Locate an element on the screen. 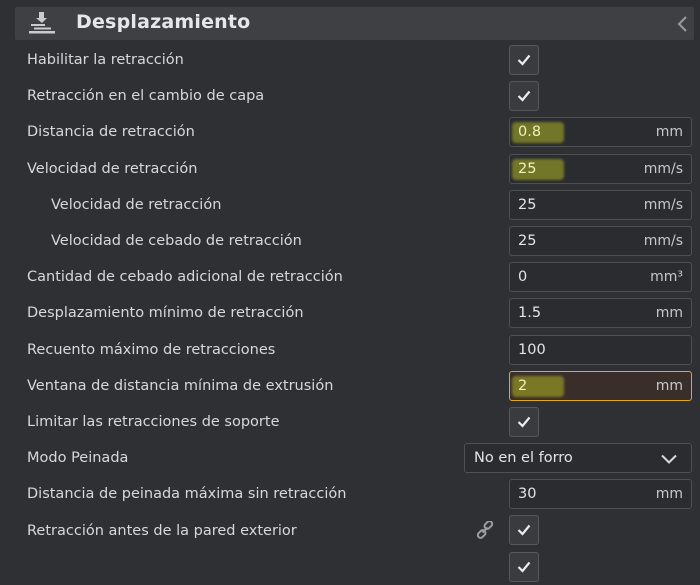  setting-input: 100 is located at coordinates (600, 349).